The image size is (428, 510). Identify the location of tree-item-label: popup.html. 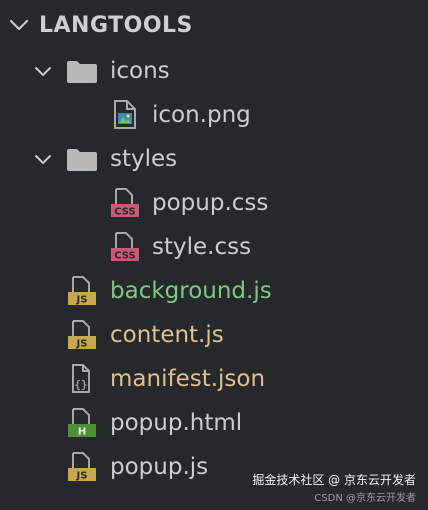
(176, 423).